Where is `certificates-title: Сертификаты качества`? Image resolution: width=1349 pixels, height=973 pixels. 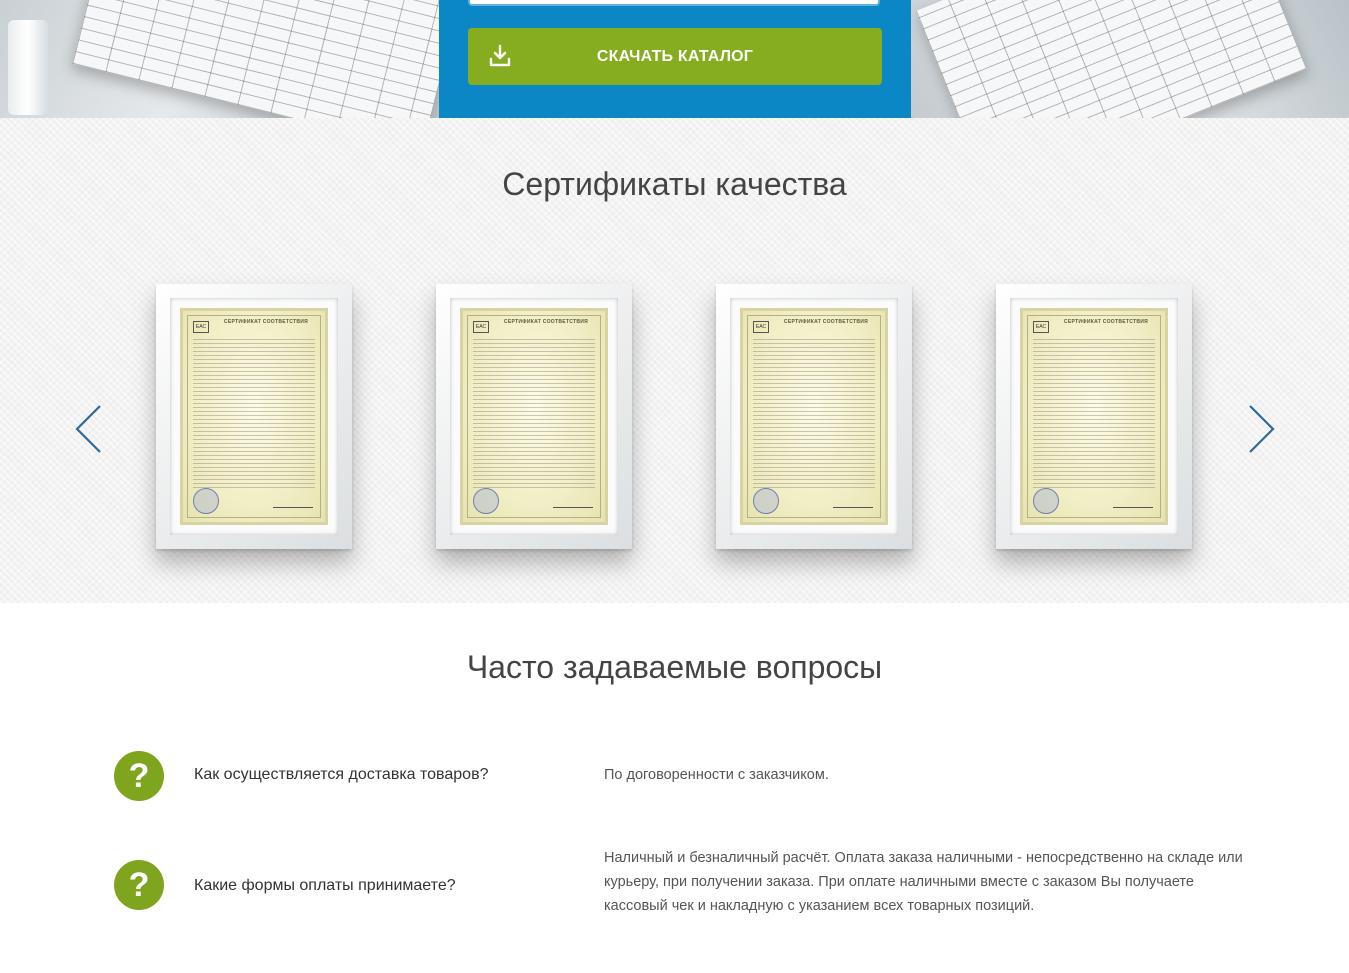 certificates-title: Сертификаты качества is located at coordinates (674, 184).